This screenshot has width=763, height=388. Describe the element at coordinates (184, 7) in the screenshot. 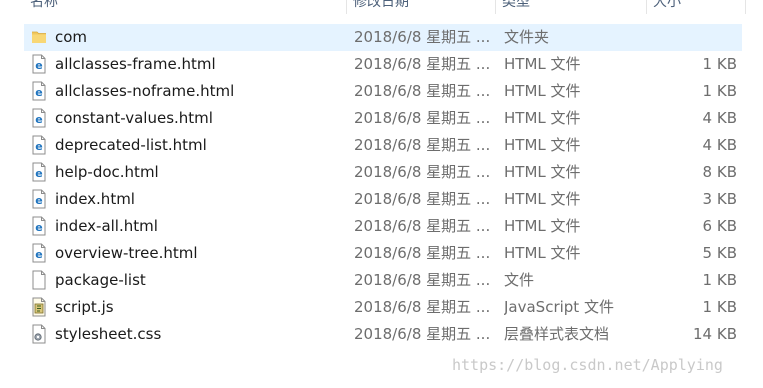

I see `column-header-name: 名称` at that location.